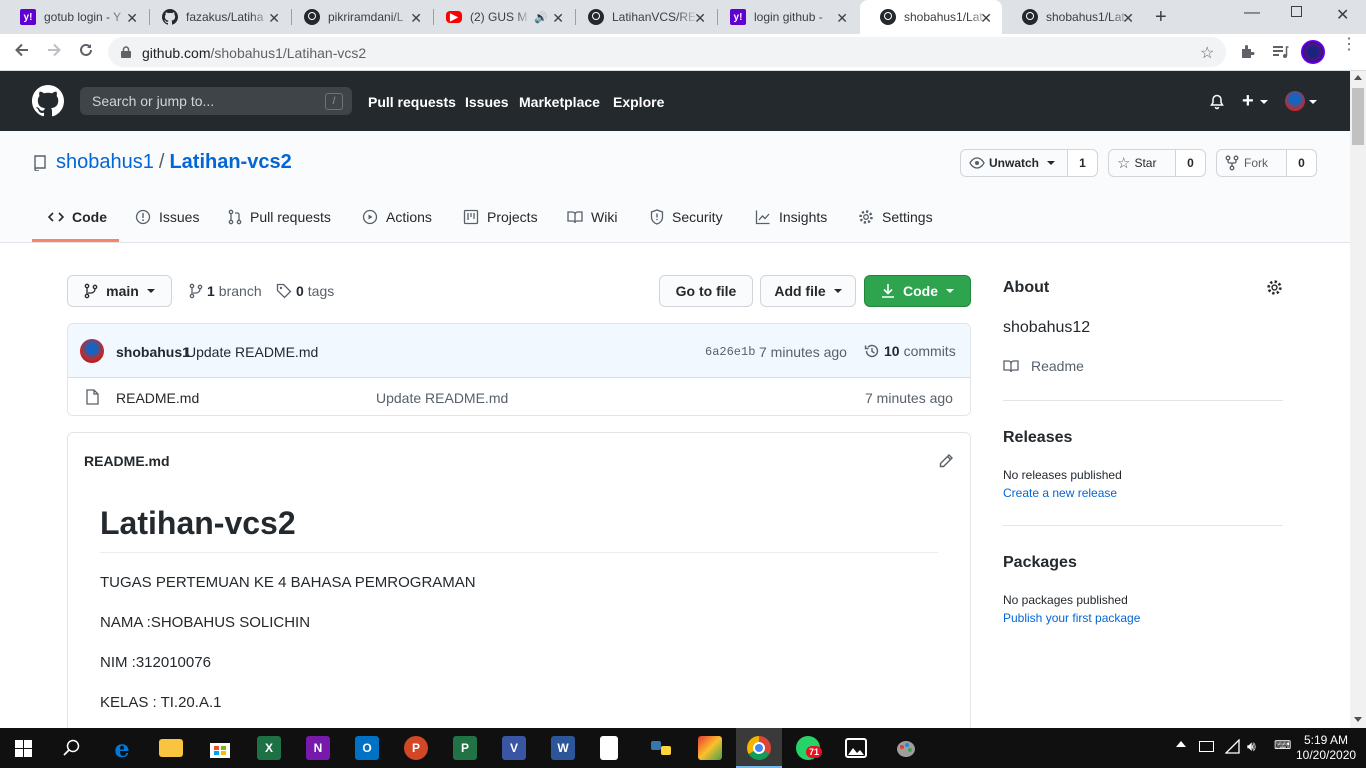 This screenshot has height=768, width=1366. Describe the element at coordinates (74, 17) in the screenshot. I see `browser-tab: y! gotub login - Y ✕` at that location.